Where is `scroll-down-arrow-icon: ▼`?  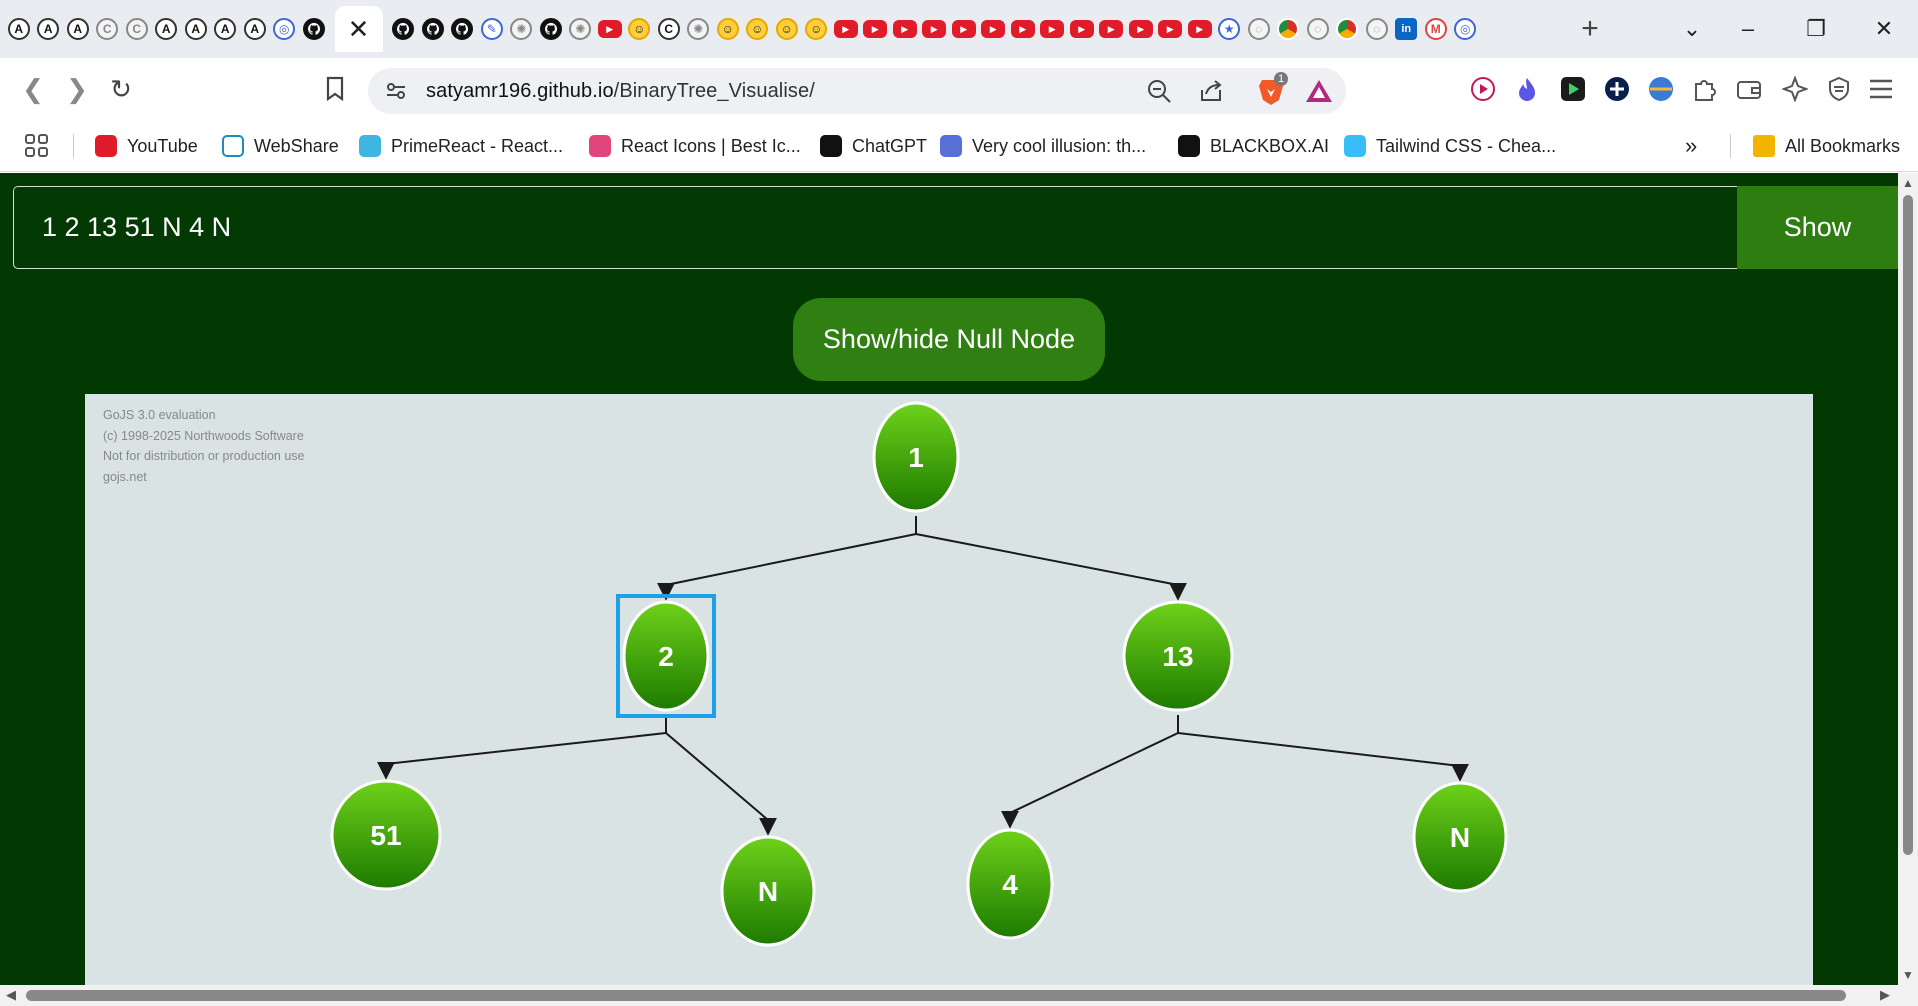 scroll-down-arrow-icon: ▼ is located at coordinates (1908, 975).